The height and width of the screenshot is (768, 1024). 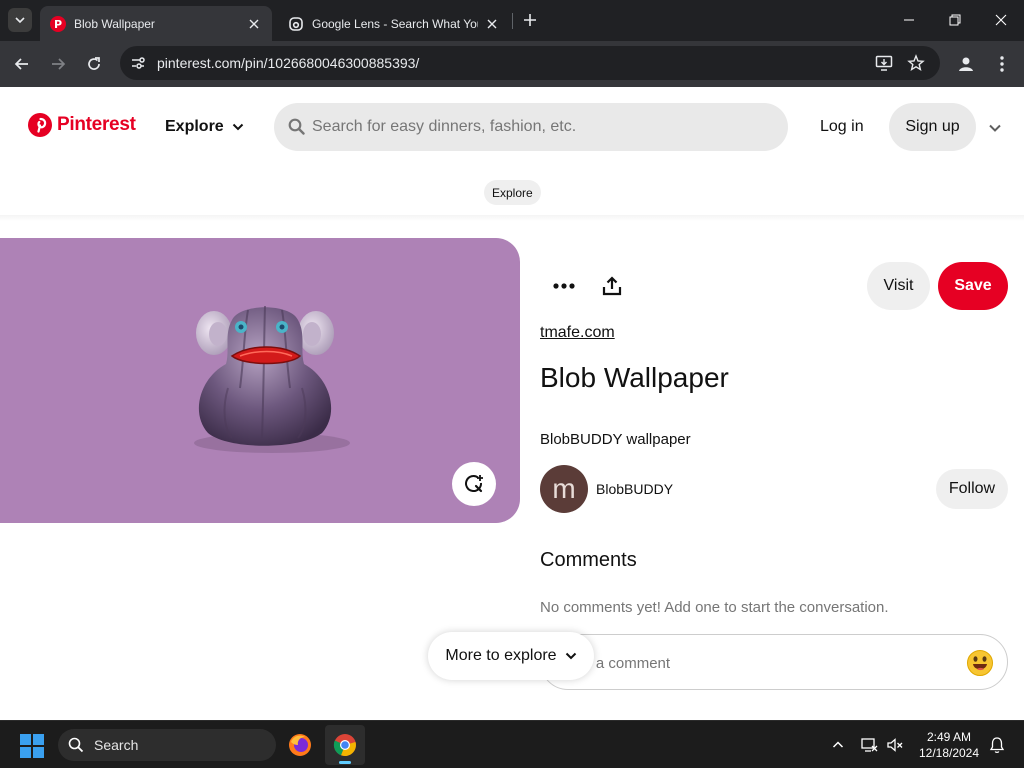 What do you see at coordinates (842, 127) in the screenshot?
I see `login-button: Log in` at bounding box center [842, 127].